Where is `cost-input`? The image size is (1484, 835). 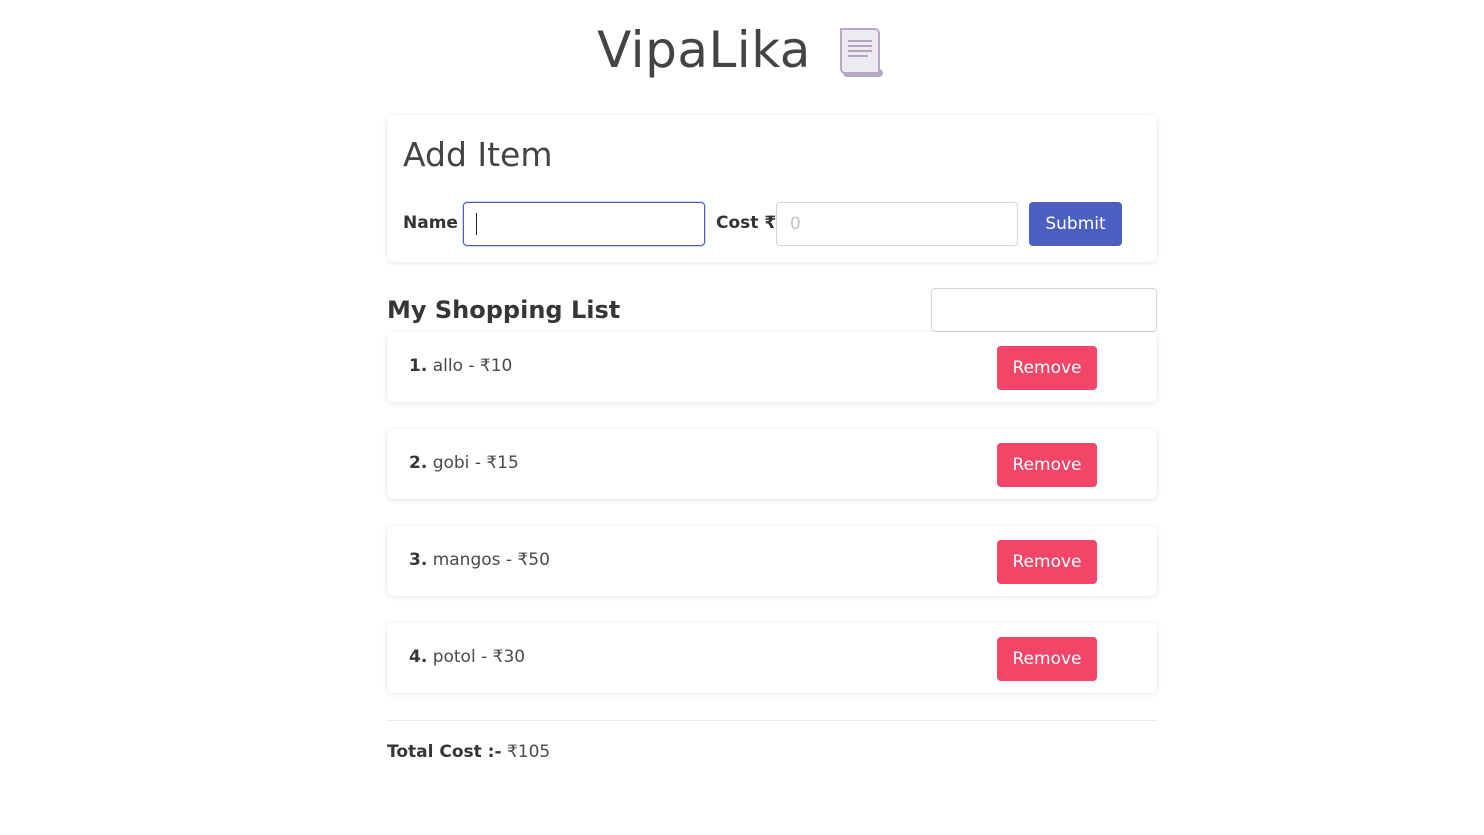 cost-input is located at coordinates (897, 224).